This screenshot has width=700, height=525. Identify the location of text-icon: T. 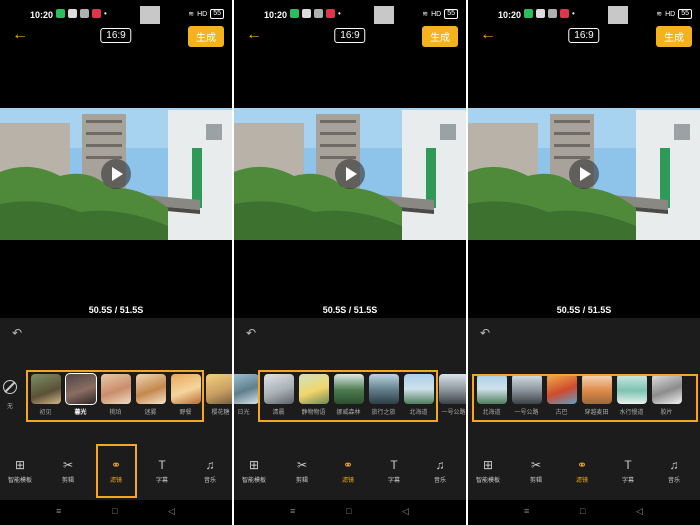
(628, 465).